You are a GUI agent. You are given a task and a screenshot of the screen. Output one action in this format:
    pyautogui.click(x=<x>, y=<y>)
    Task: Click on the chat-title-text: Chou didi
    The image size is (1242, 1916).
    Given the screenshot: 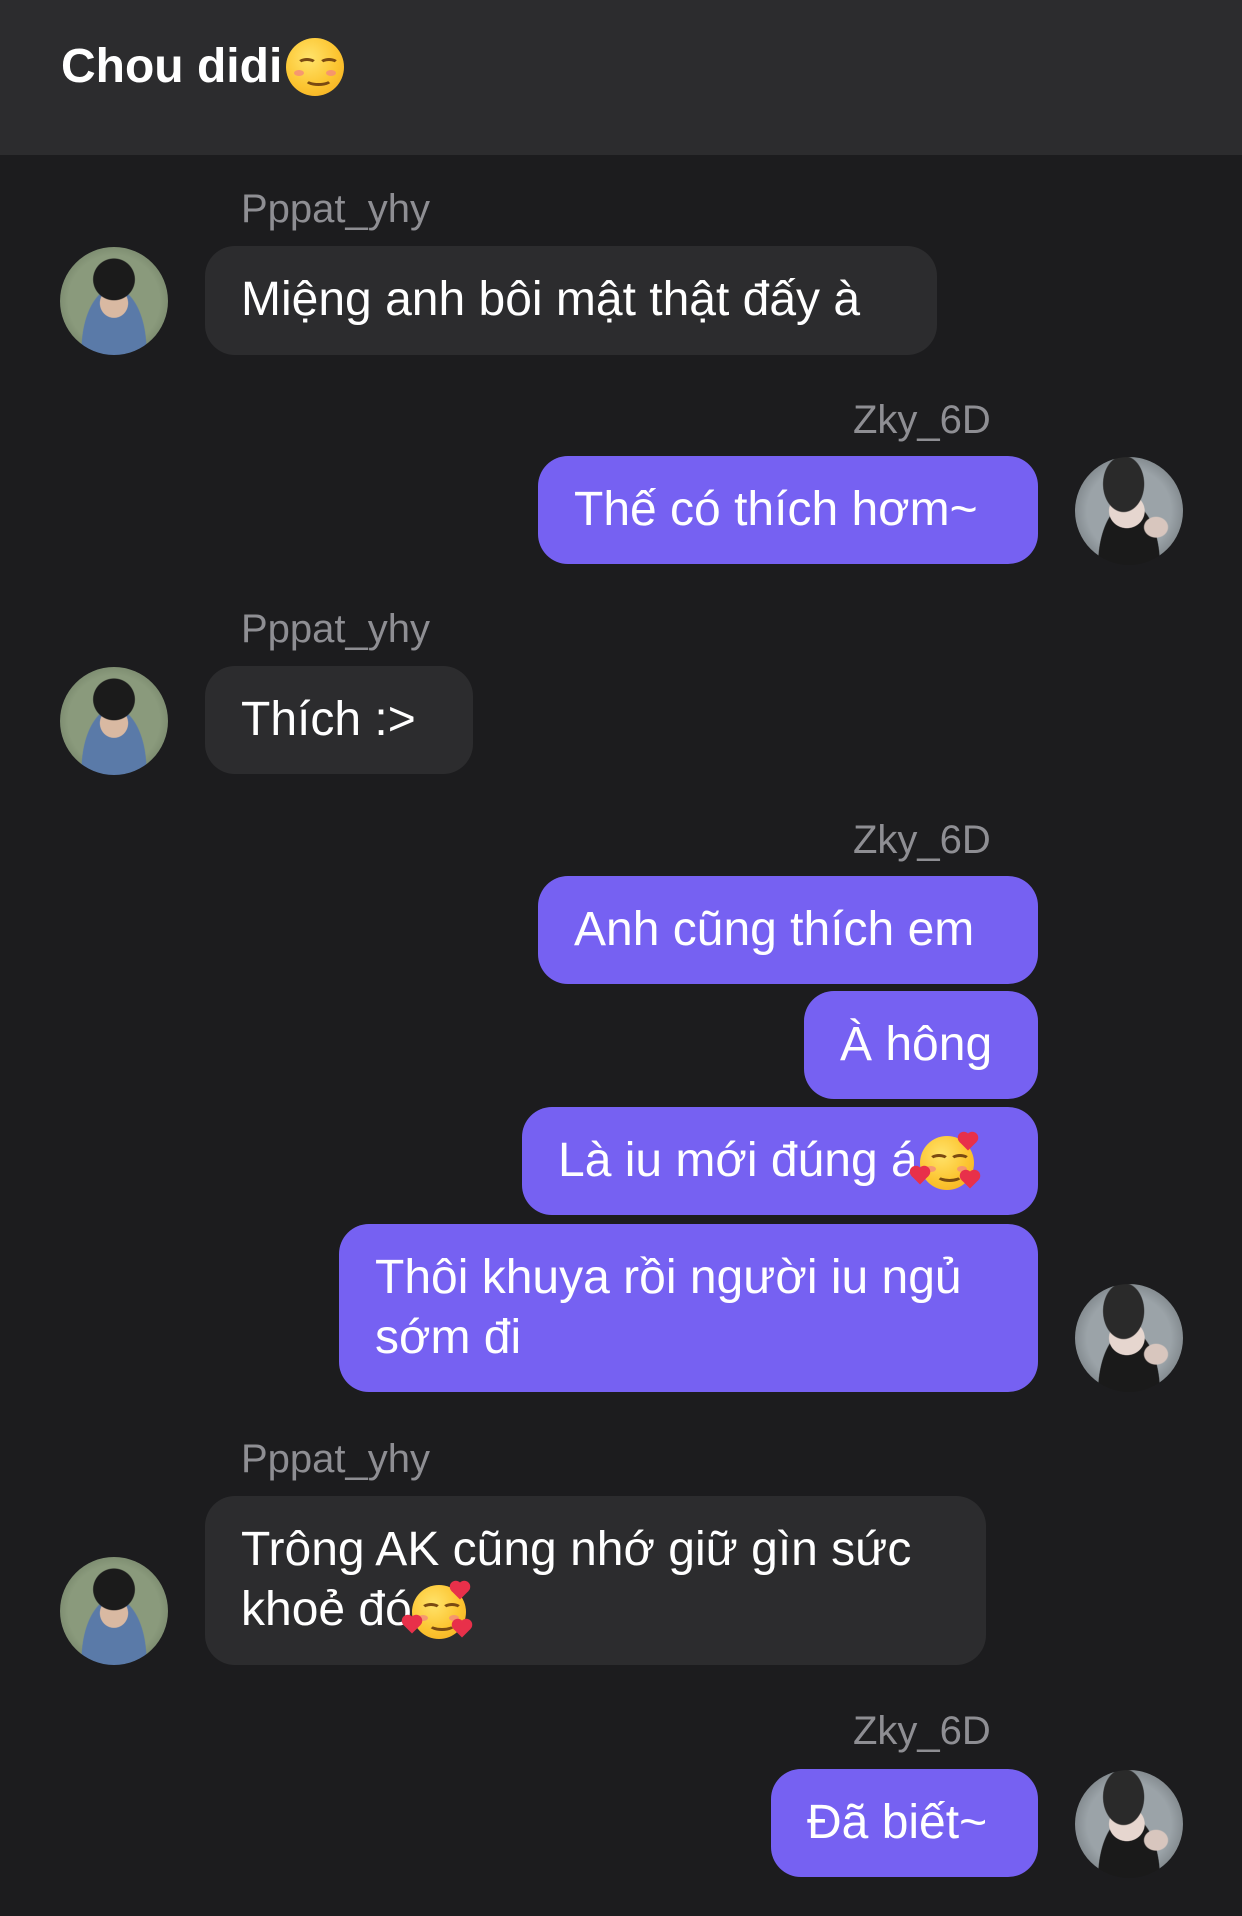 What is the action you would take?
    pyautogui.click(x=172, y=66)
    